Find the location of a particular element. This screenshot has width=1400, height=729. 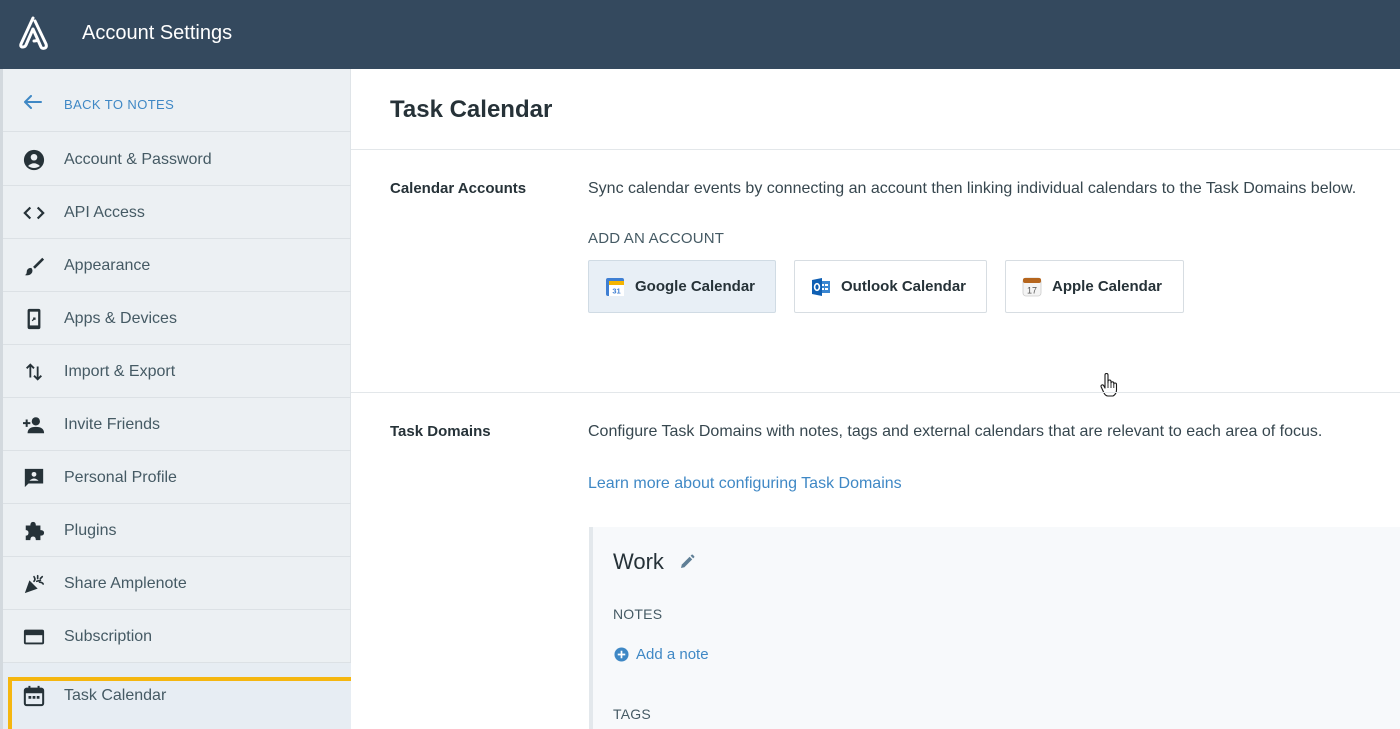

google-calendar-icon: 31 is located at coordinates (615, 287).